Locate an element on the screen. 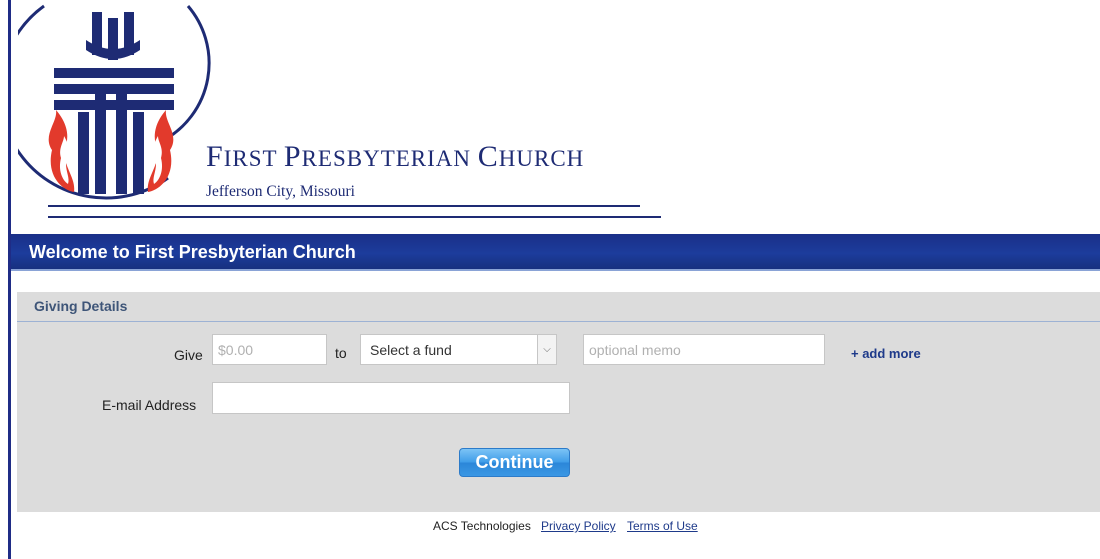 Image resolution: width=1100 pixels, height=559 pixels. fund-select-value: Select a fund is located at coordinates (411, 350).